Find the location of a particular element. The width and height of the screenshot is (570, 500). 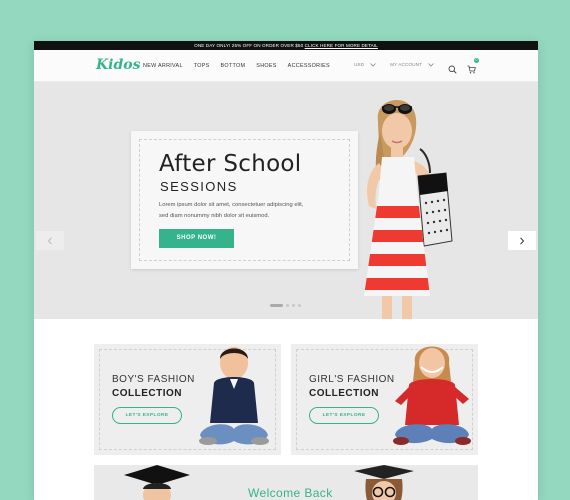

search-icon is located at coordinates (452, 67).